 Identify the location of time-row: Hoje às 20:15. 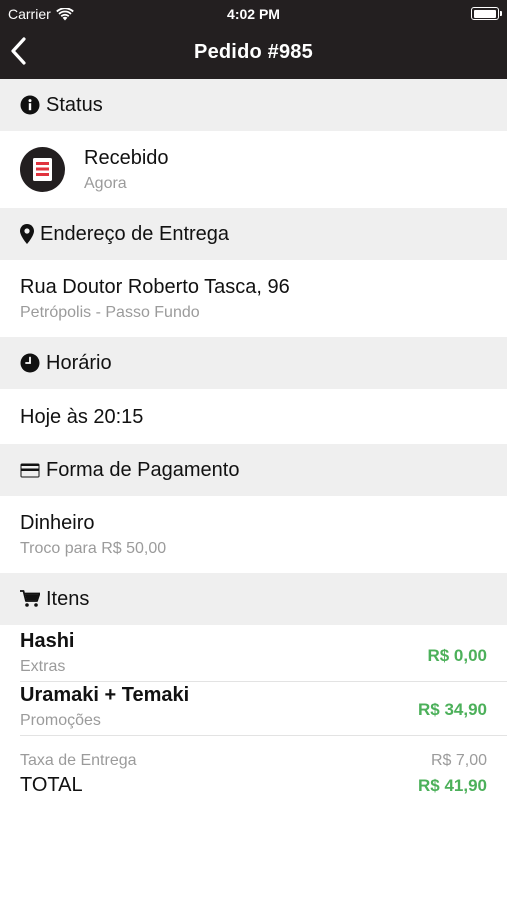
(253, 416).